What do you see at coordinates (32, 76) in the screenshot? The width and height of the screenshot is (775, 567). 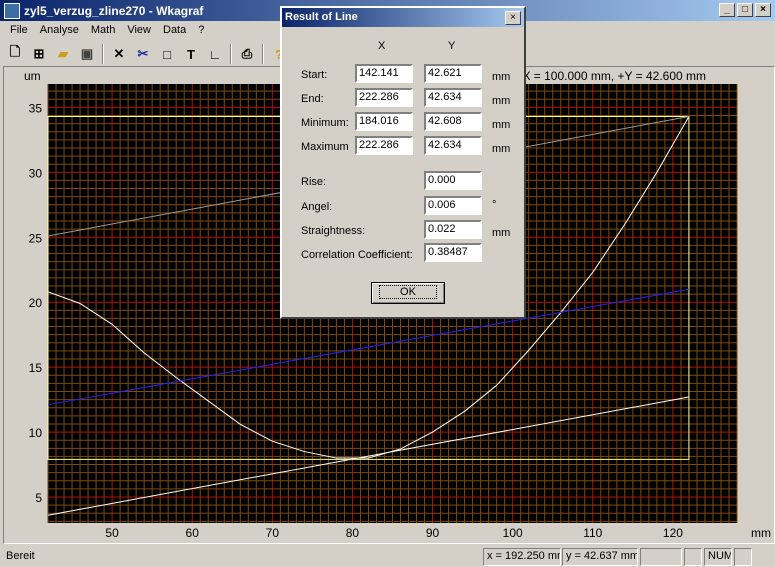 I see `y-axis-label: um` at bounding box center [32, 76].